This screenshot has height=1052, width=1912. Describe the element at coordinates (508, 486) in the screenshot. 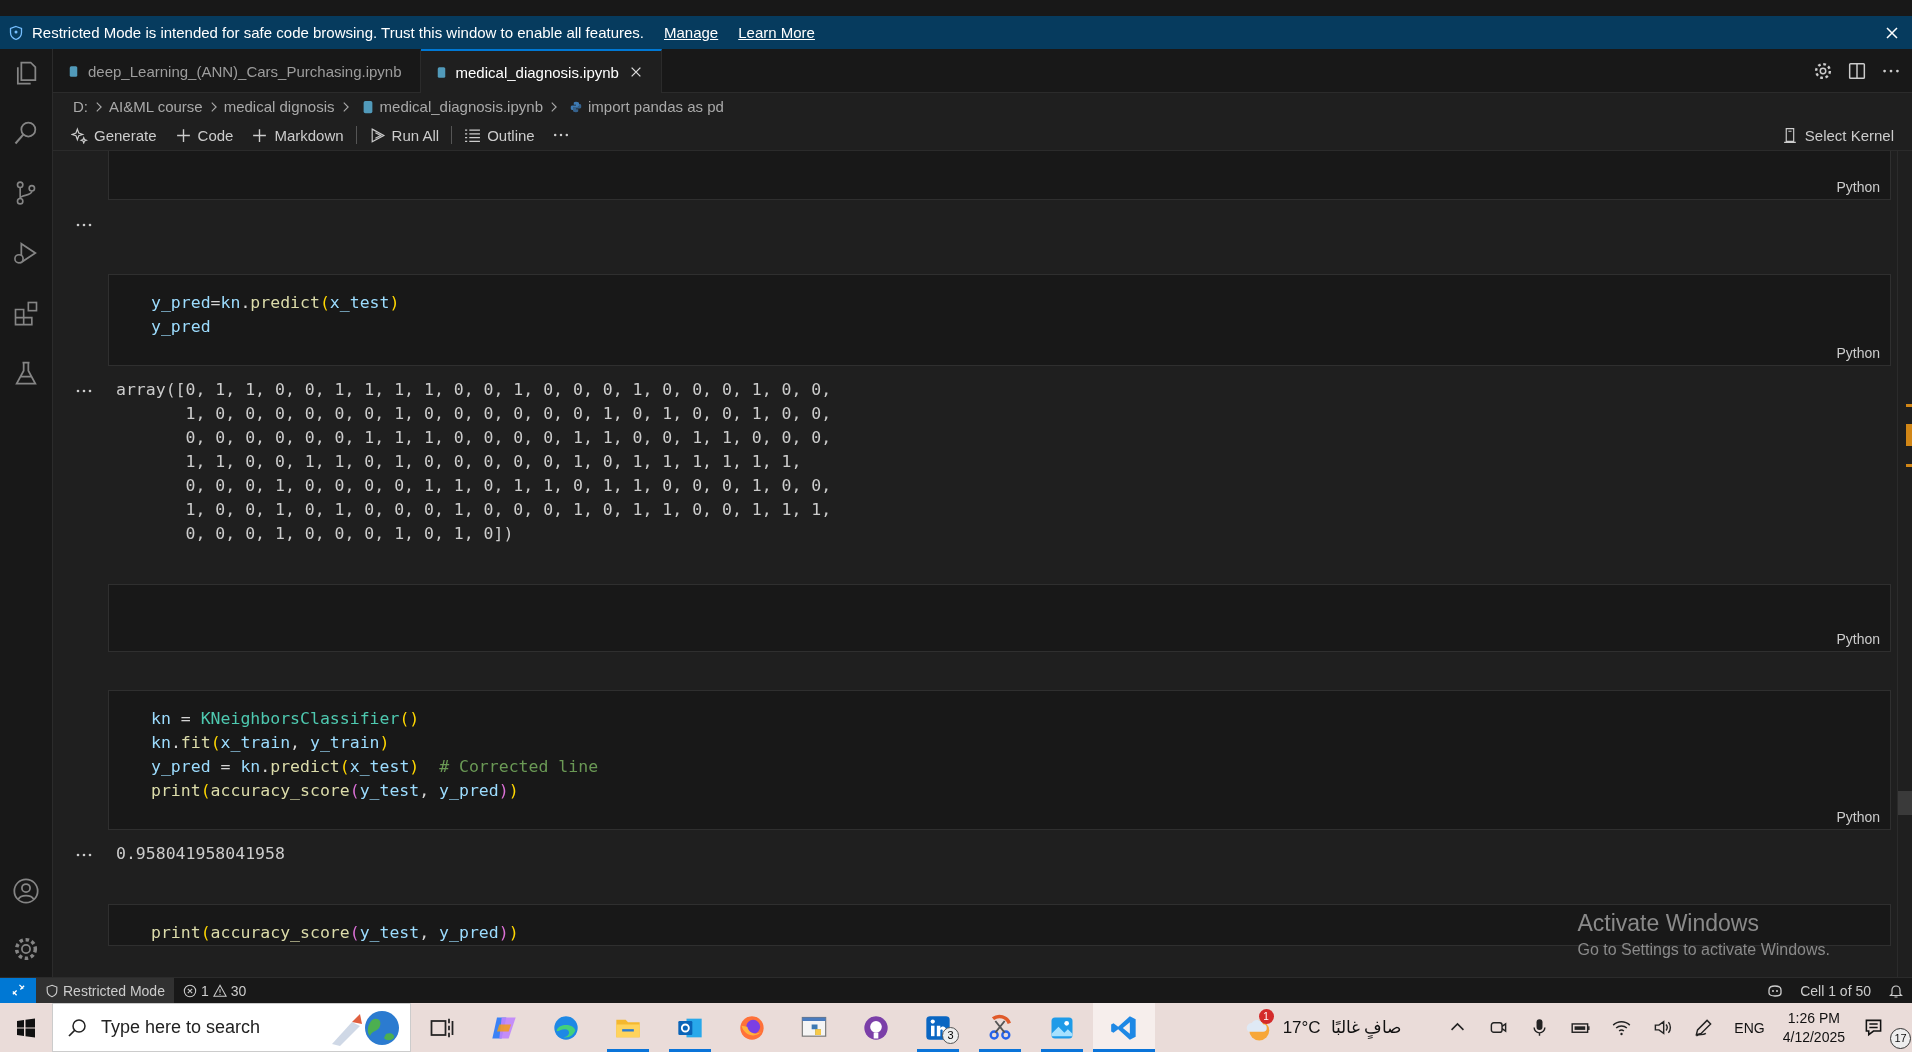

I see `output-line: 0, 0, 0, 1, 0, 0, 0, 0, 1, 1, 0, 1, 1, 0, 1, 1, 0, 0, 0, 1, 0, 0,` at that location.